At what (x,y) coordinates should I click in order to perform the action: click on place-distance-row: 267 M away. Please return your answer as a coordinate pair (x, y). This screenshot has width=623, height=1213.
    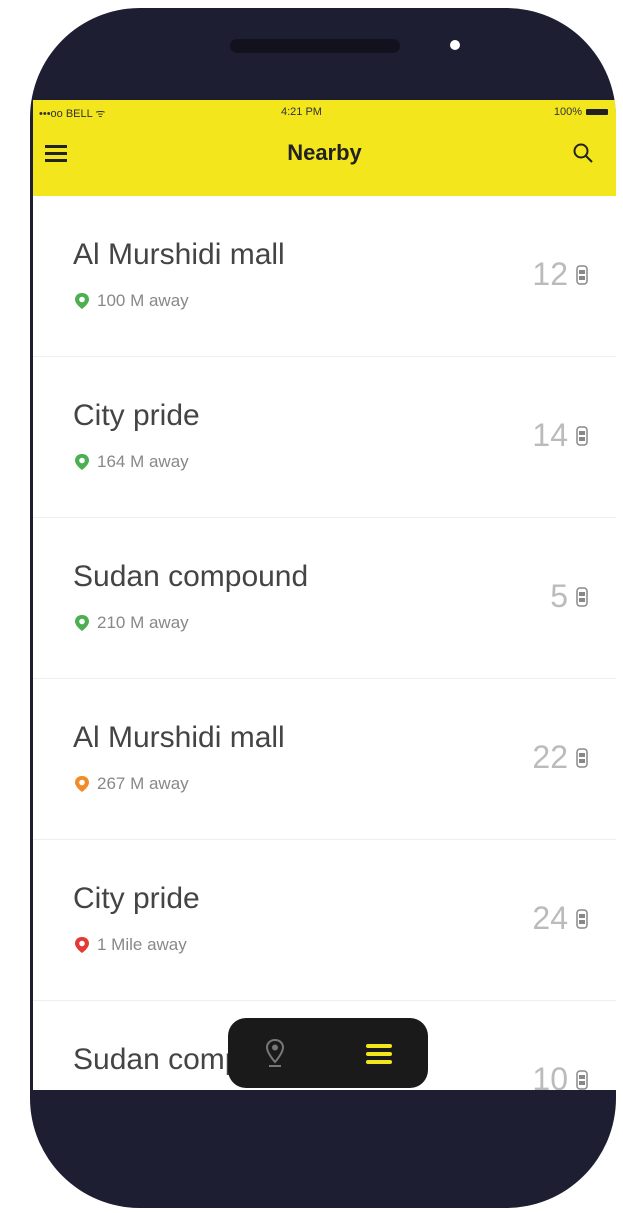
    Looking at the image, I should click on (131, 784).